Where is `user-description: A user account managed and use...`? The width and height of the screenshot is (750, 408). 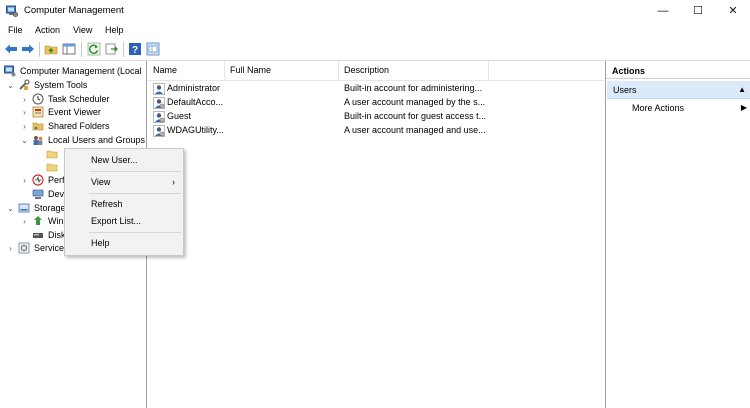 user-description: A user account managed and use... is located at coordinates (415, 130).